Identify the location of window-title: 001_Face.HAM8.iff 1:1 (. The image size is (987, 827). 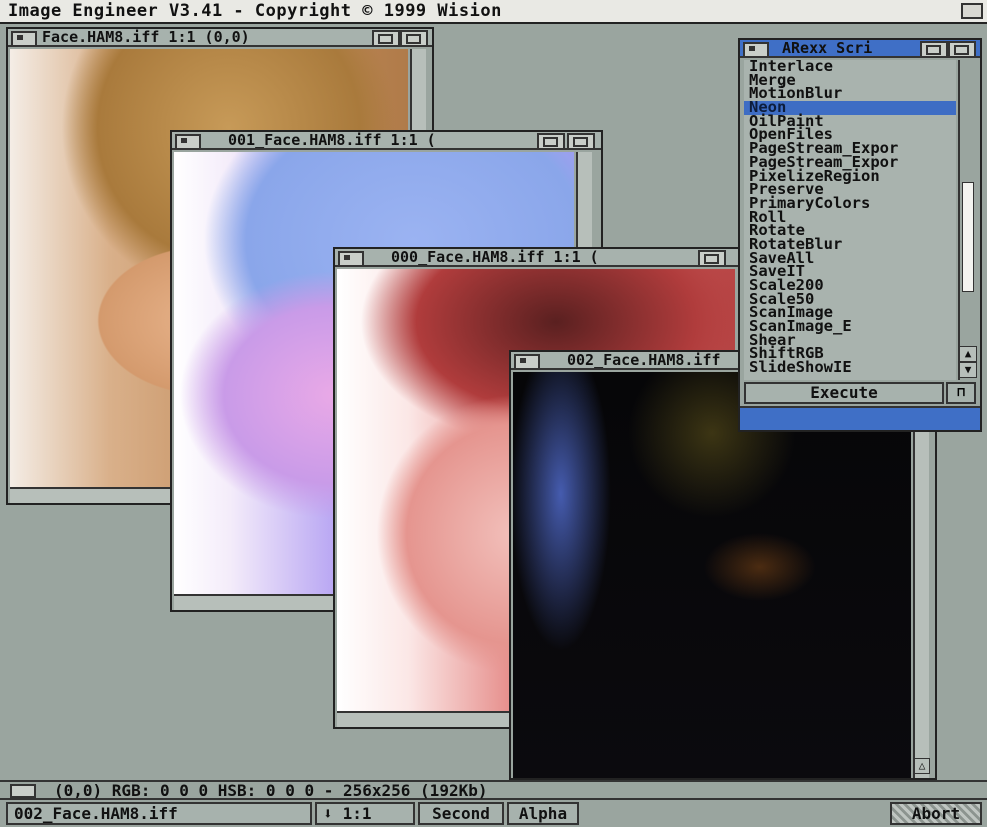
(332, 140).